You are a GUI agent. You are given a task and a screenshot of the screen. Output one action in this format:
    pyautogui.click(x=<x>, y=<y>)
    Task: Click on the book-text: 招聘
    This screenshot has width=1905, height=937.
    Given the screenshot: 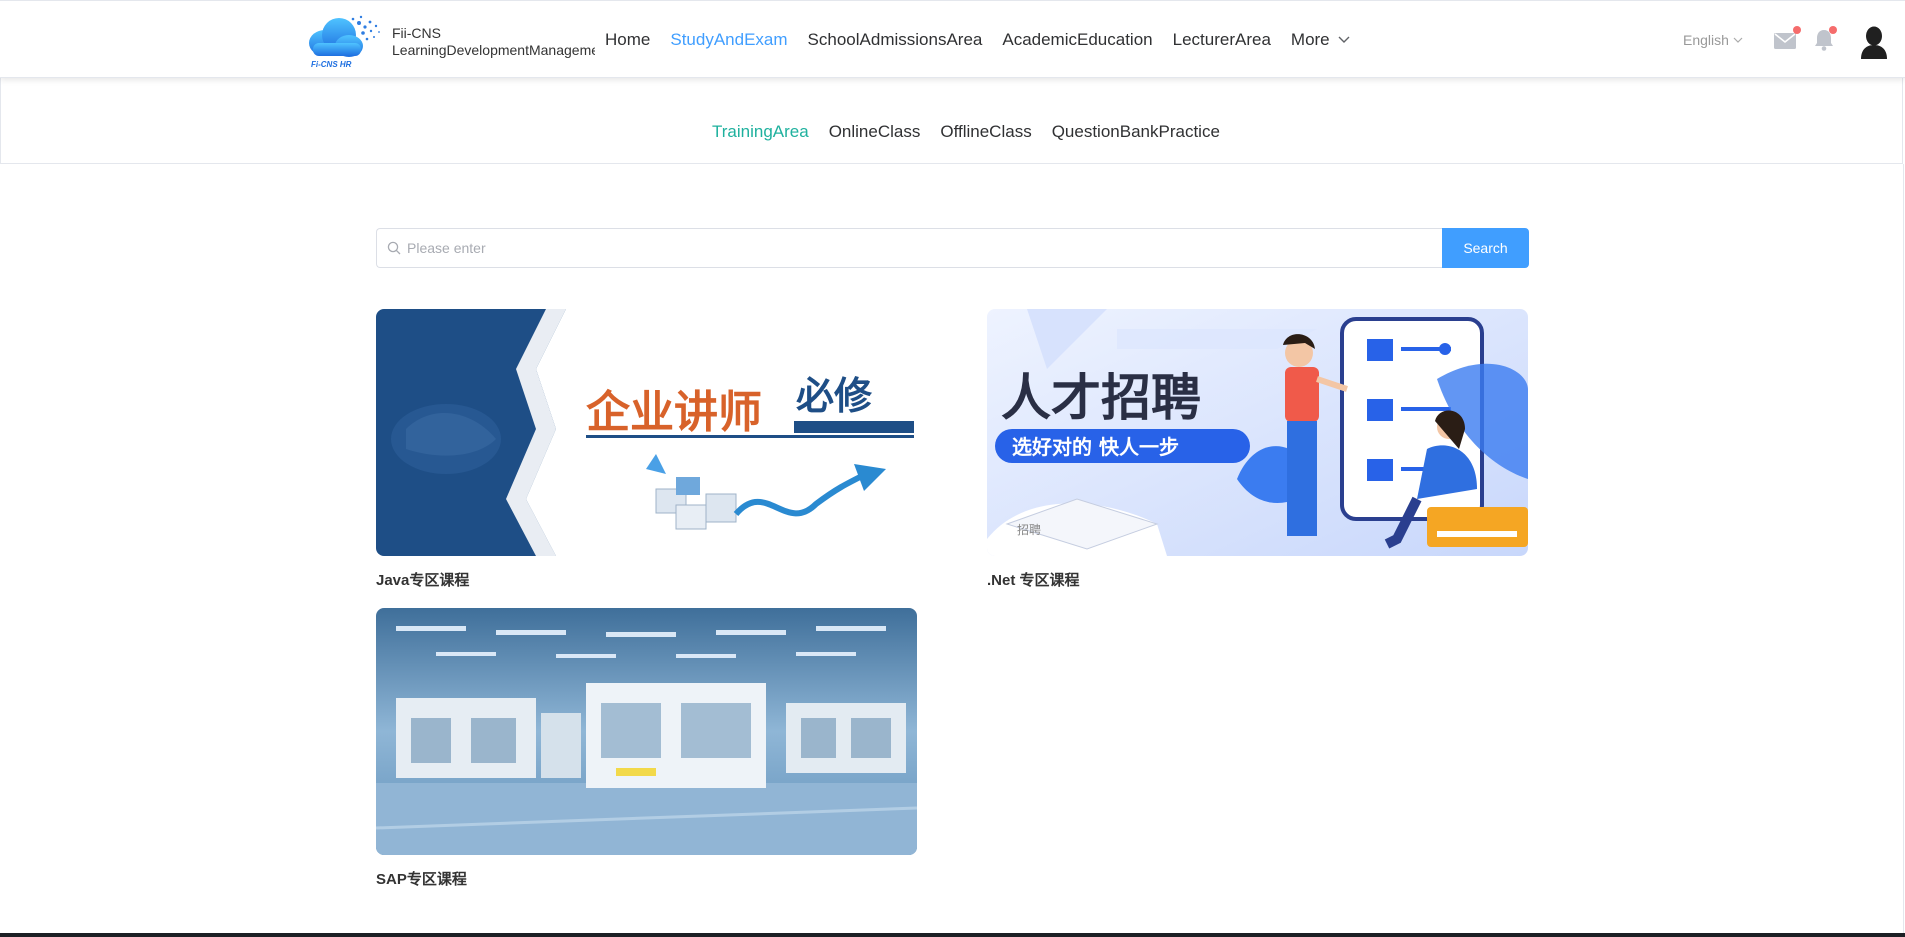 What is the action you would take?
    pyautogui.click(x=1029, y=530)
    